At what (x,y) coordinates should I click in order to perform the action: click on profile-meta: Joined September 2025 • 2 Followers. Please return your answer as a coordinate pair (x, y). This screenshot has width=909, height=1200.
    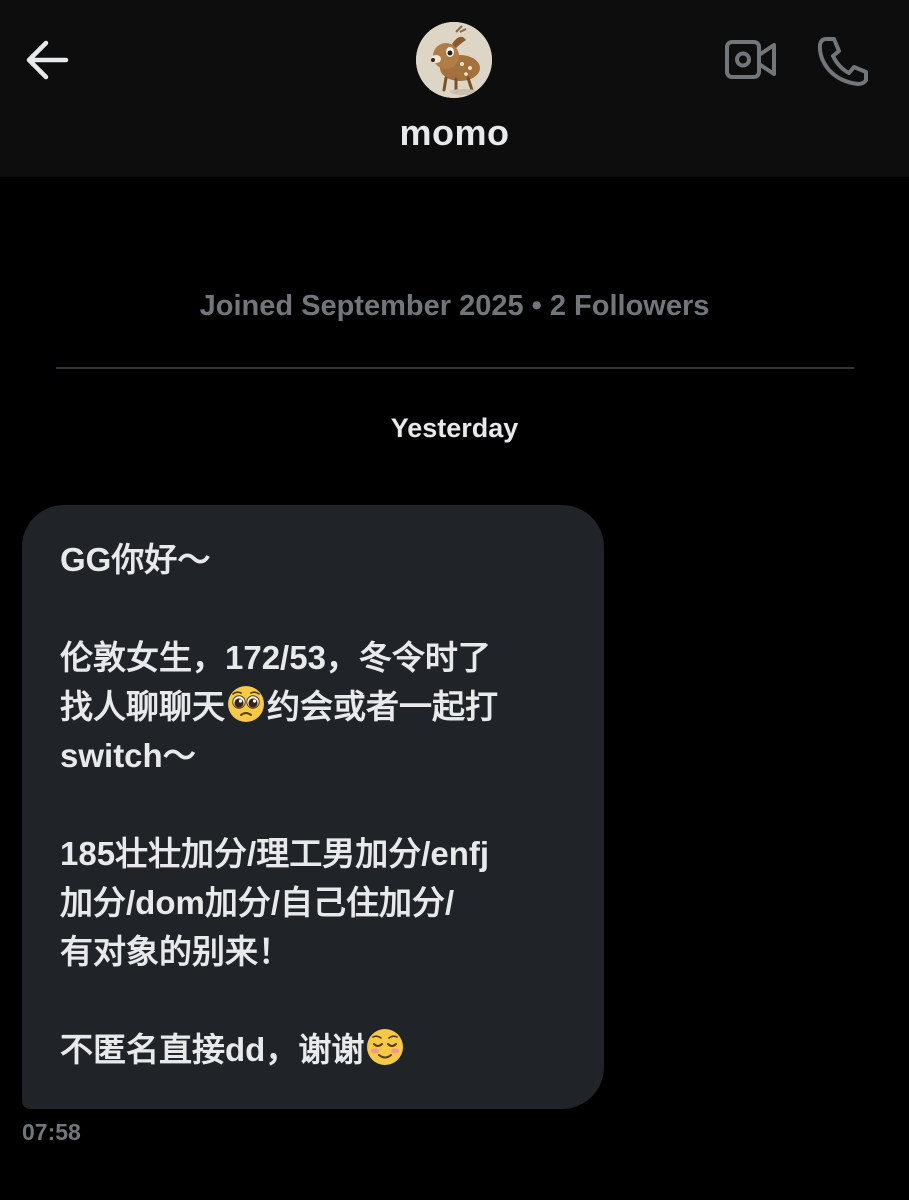
    Looking at the image, I should click on (454, 306).